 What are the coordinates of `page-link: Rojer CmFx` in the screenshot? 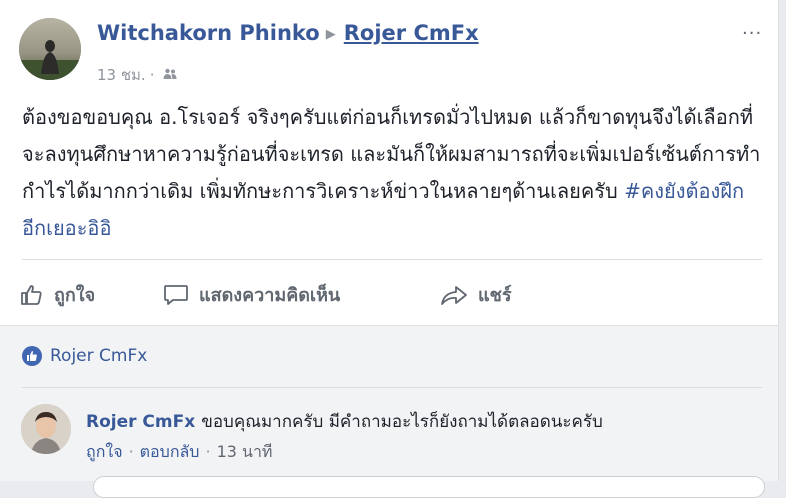 It's located at (411, 33).